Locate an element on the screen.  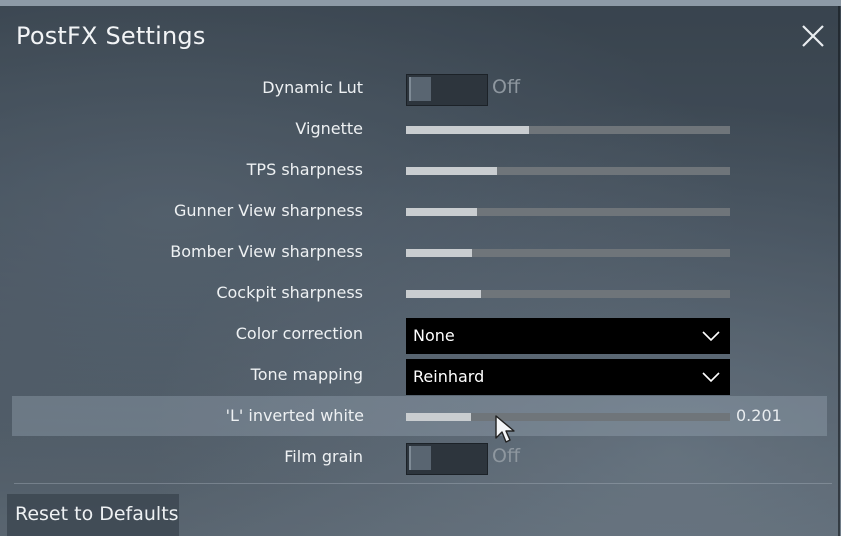
setting-label: 'L' inverted white is located at coordinates (294, 415).